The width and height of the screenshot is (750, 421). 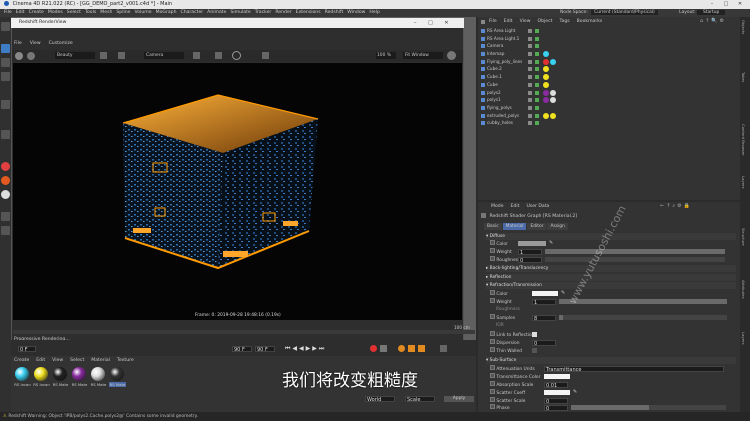 What do you see at coordinates (242, 349) in the screenshot?
I see `current-frame-field: 90 F` at bounding box center [242, 349].